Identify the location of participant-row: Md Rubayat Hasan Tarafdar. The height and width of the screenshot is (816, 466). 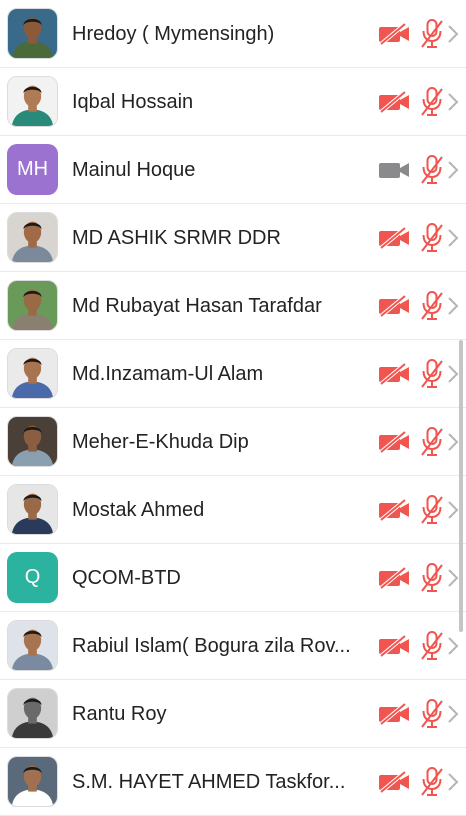
(233, 306).